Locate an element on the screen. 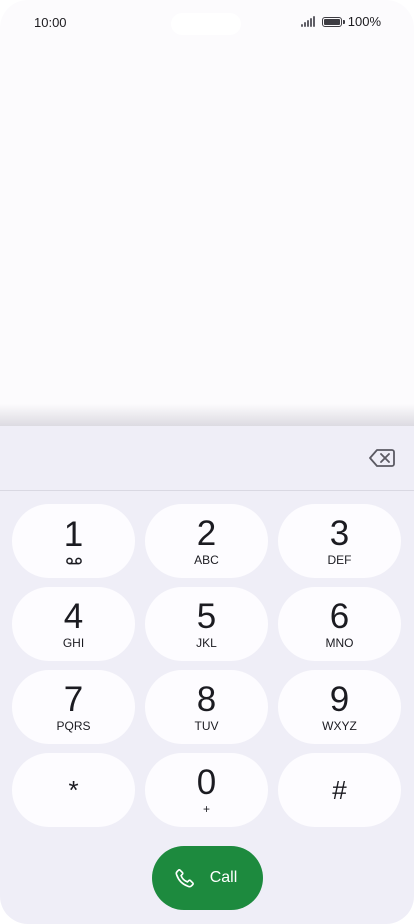  key-digit: * is located at coordinates (73, 790).